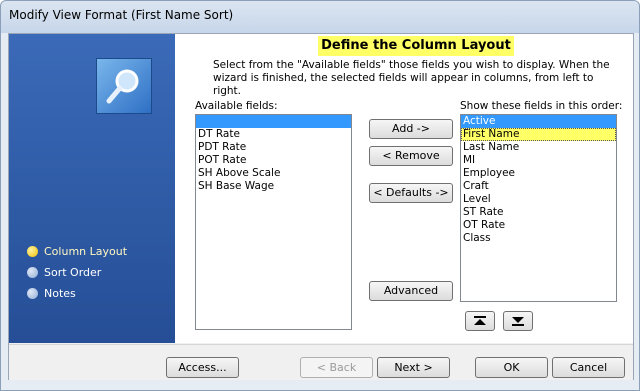 Image resolution: width=640 pixels, height=391 pixels. What do you see at coordinates (273, 147) in the screenshot?
I see `list-item: PDT Rate` at bounding box center [273, 147].